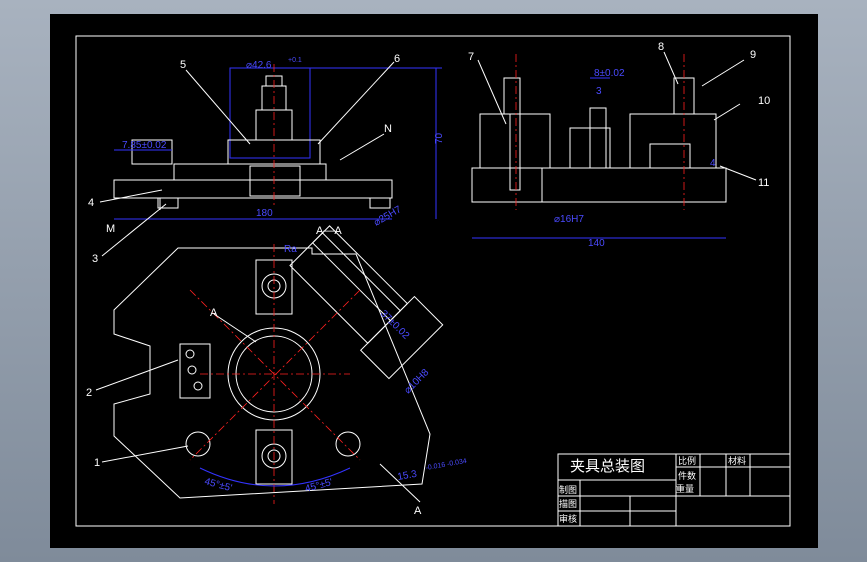  I want to click on part-label-10: 10, so click(764, 101).